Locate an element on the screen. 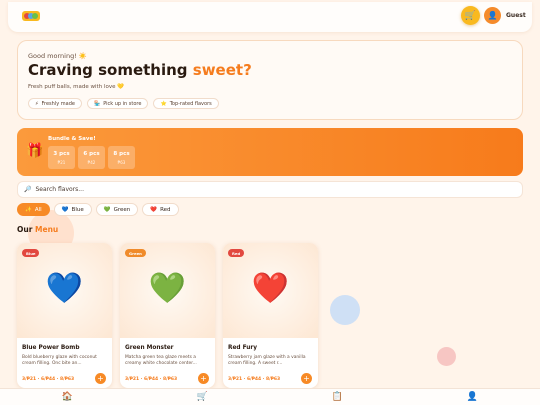  home-icon: 🏠 is located at coordinates (67, 397).